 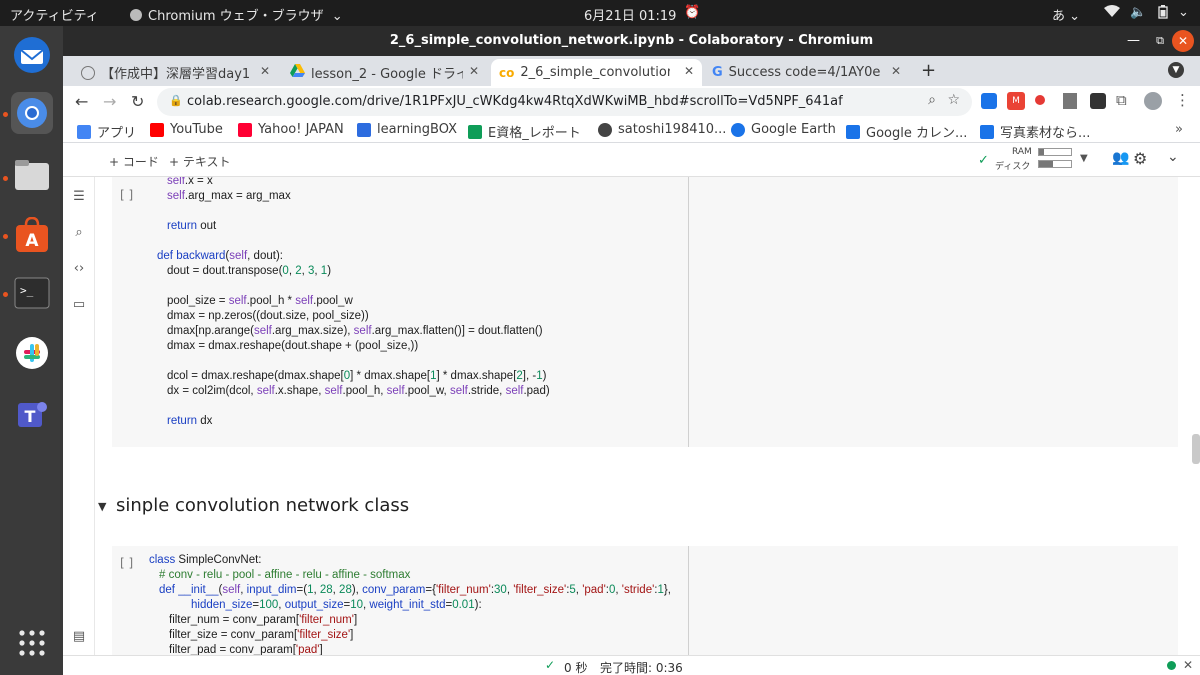 What do you see at coordinates (896, 71) in the screenshot?
I see `close-tab-4-icon: ✕` at bounding box center [896, 71].